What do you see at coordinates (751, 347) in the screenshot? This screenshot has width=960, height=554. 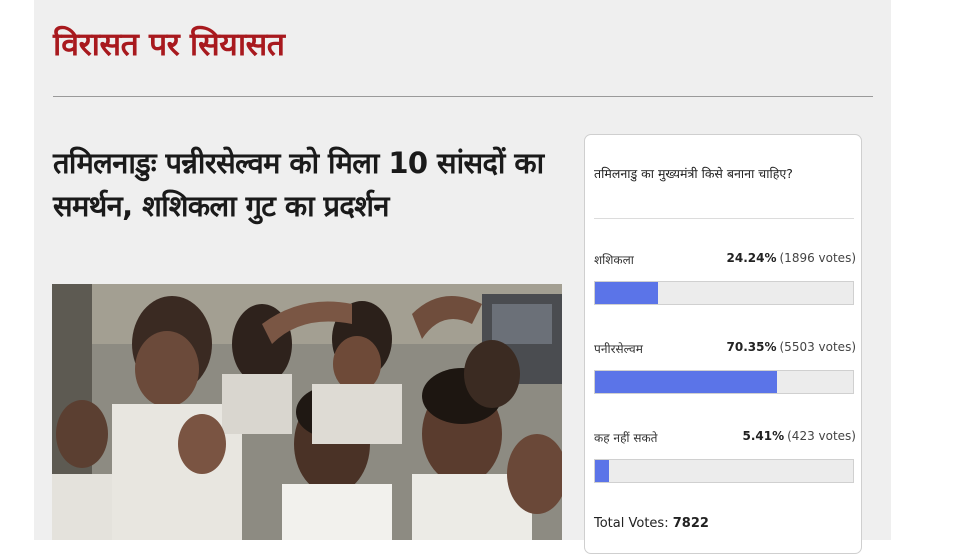 I see `poll-option-percent: 70.35%` at bounding box center [751, 347].